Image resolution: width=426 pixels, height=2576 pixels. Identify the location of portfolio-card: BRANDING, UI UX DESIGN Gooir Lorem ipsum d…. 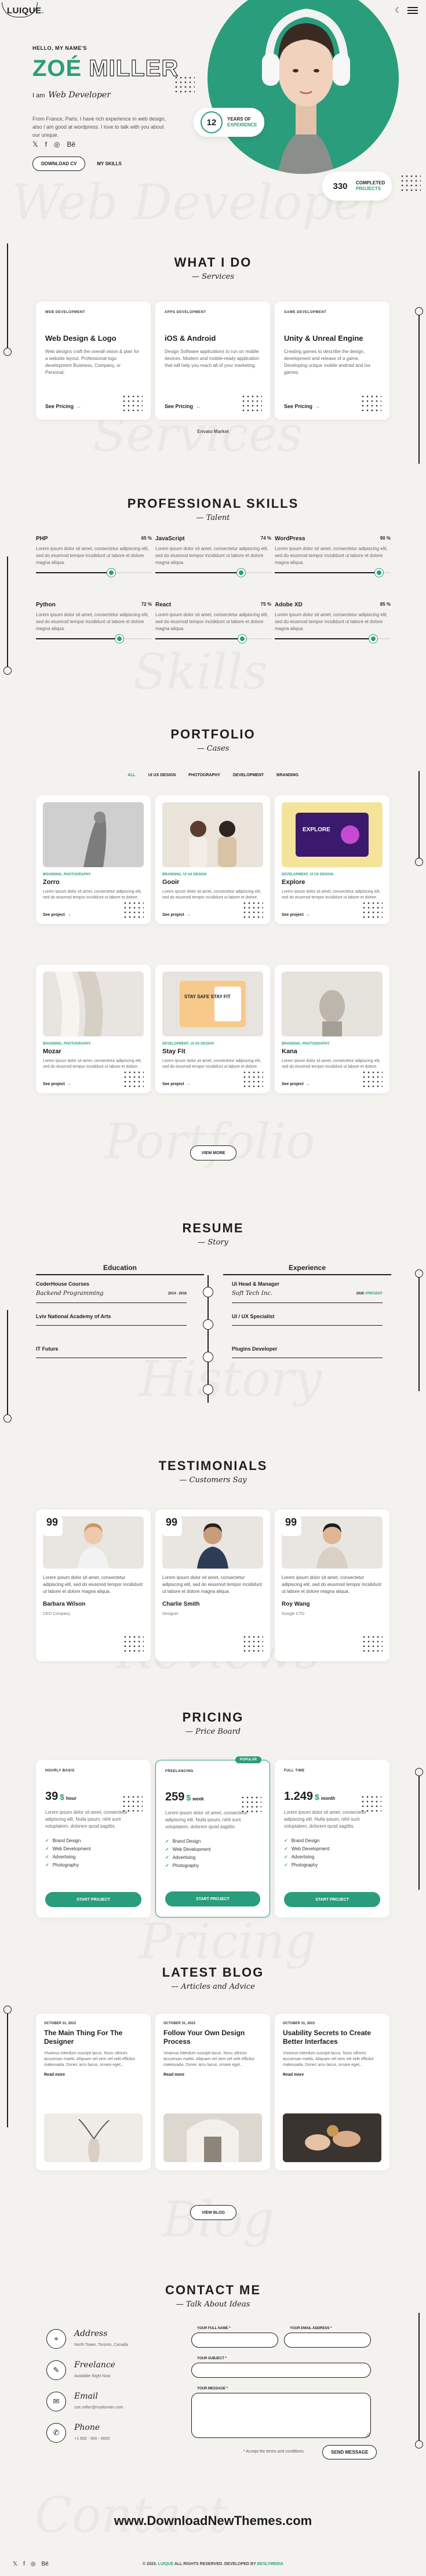
(212, 860).